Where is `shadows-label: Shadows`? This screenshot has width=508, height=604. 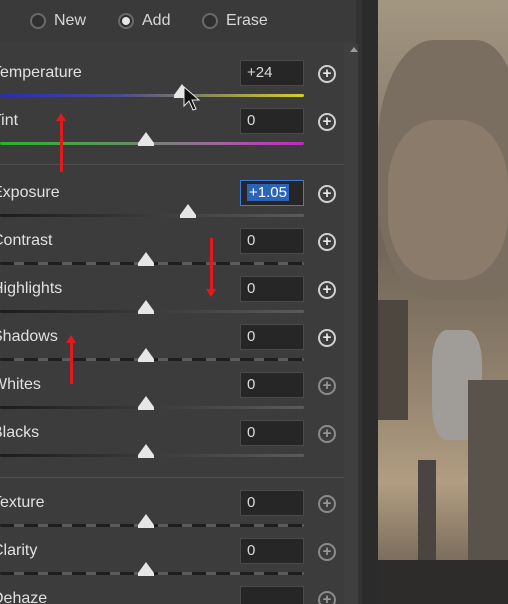
shadows-label: Shadows is located at coordinates (29, 336).